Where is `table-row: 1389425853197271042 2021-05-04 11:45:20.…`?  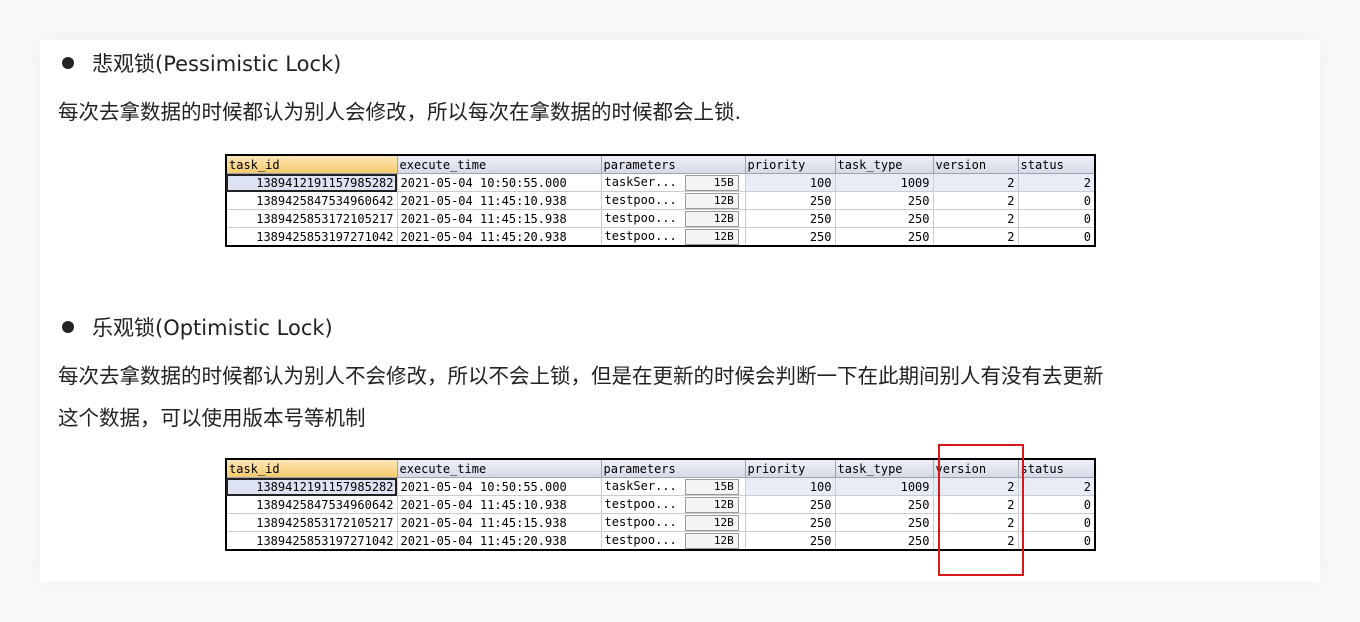
table-row: 1389425853197271042 2021-05-04 11:45:20.… is located at coordinates (660, 237).